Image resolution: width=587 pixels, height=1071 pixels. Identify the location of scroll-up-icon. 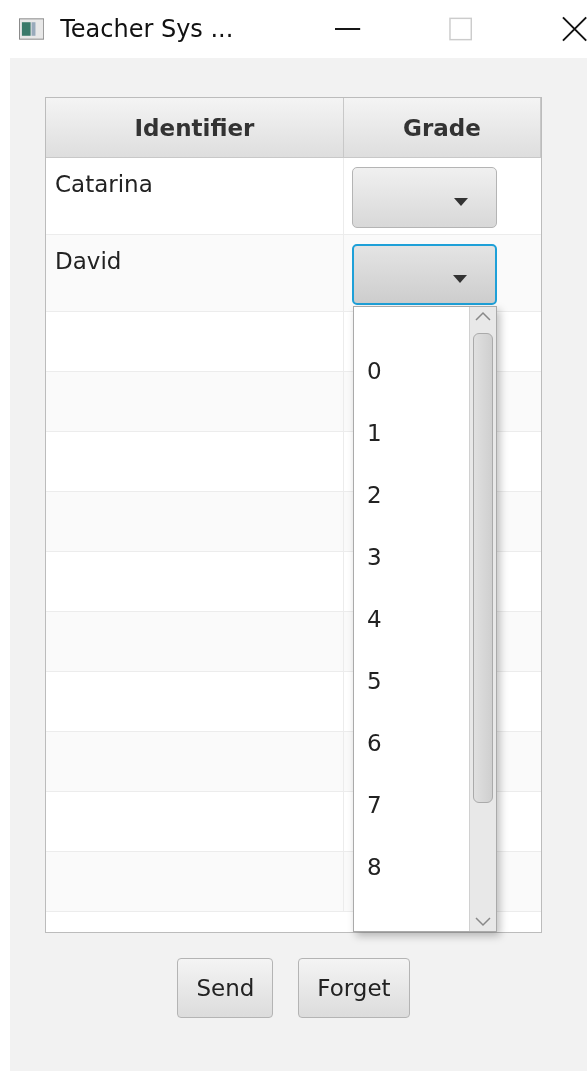
(483, 316).